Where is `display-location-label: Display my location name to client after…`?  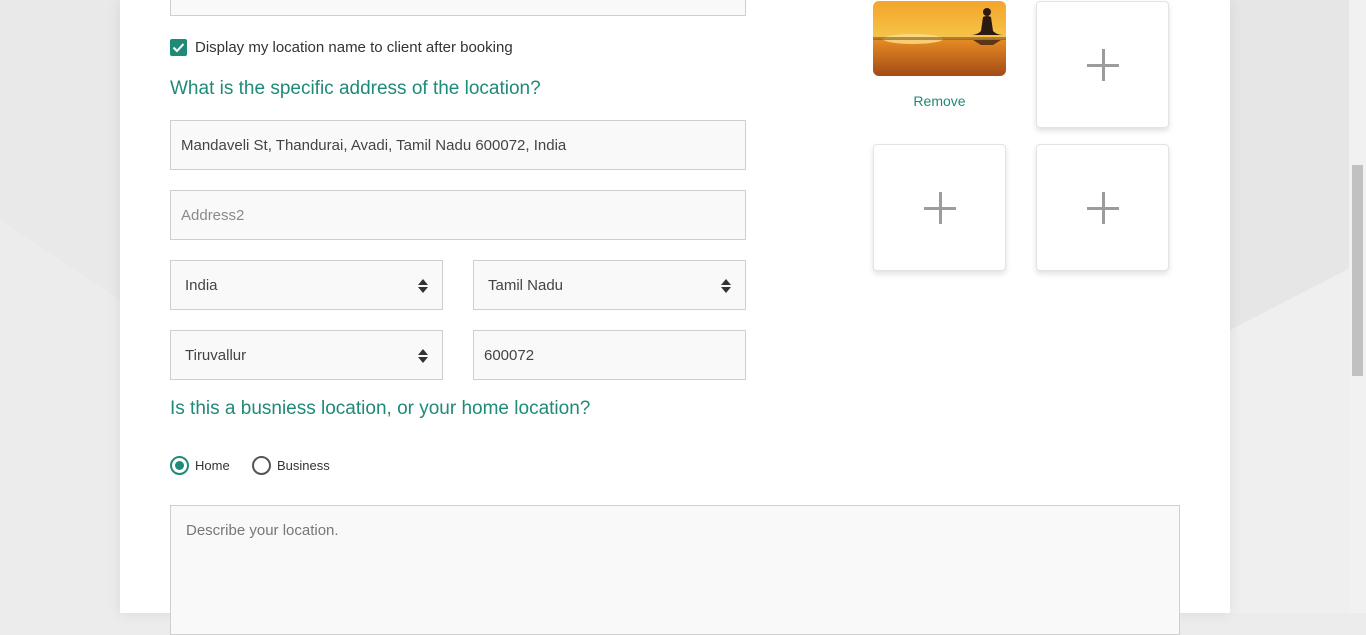
display-location-label: Display my location name to client after… is located at coordinates (354, 47).